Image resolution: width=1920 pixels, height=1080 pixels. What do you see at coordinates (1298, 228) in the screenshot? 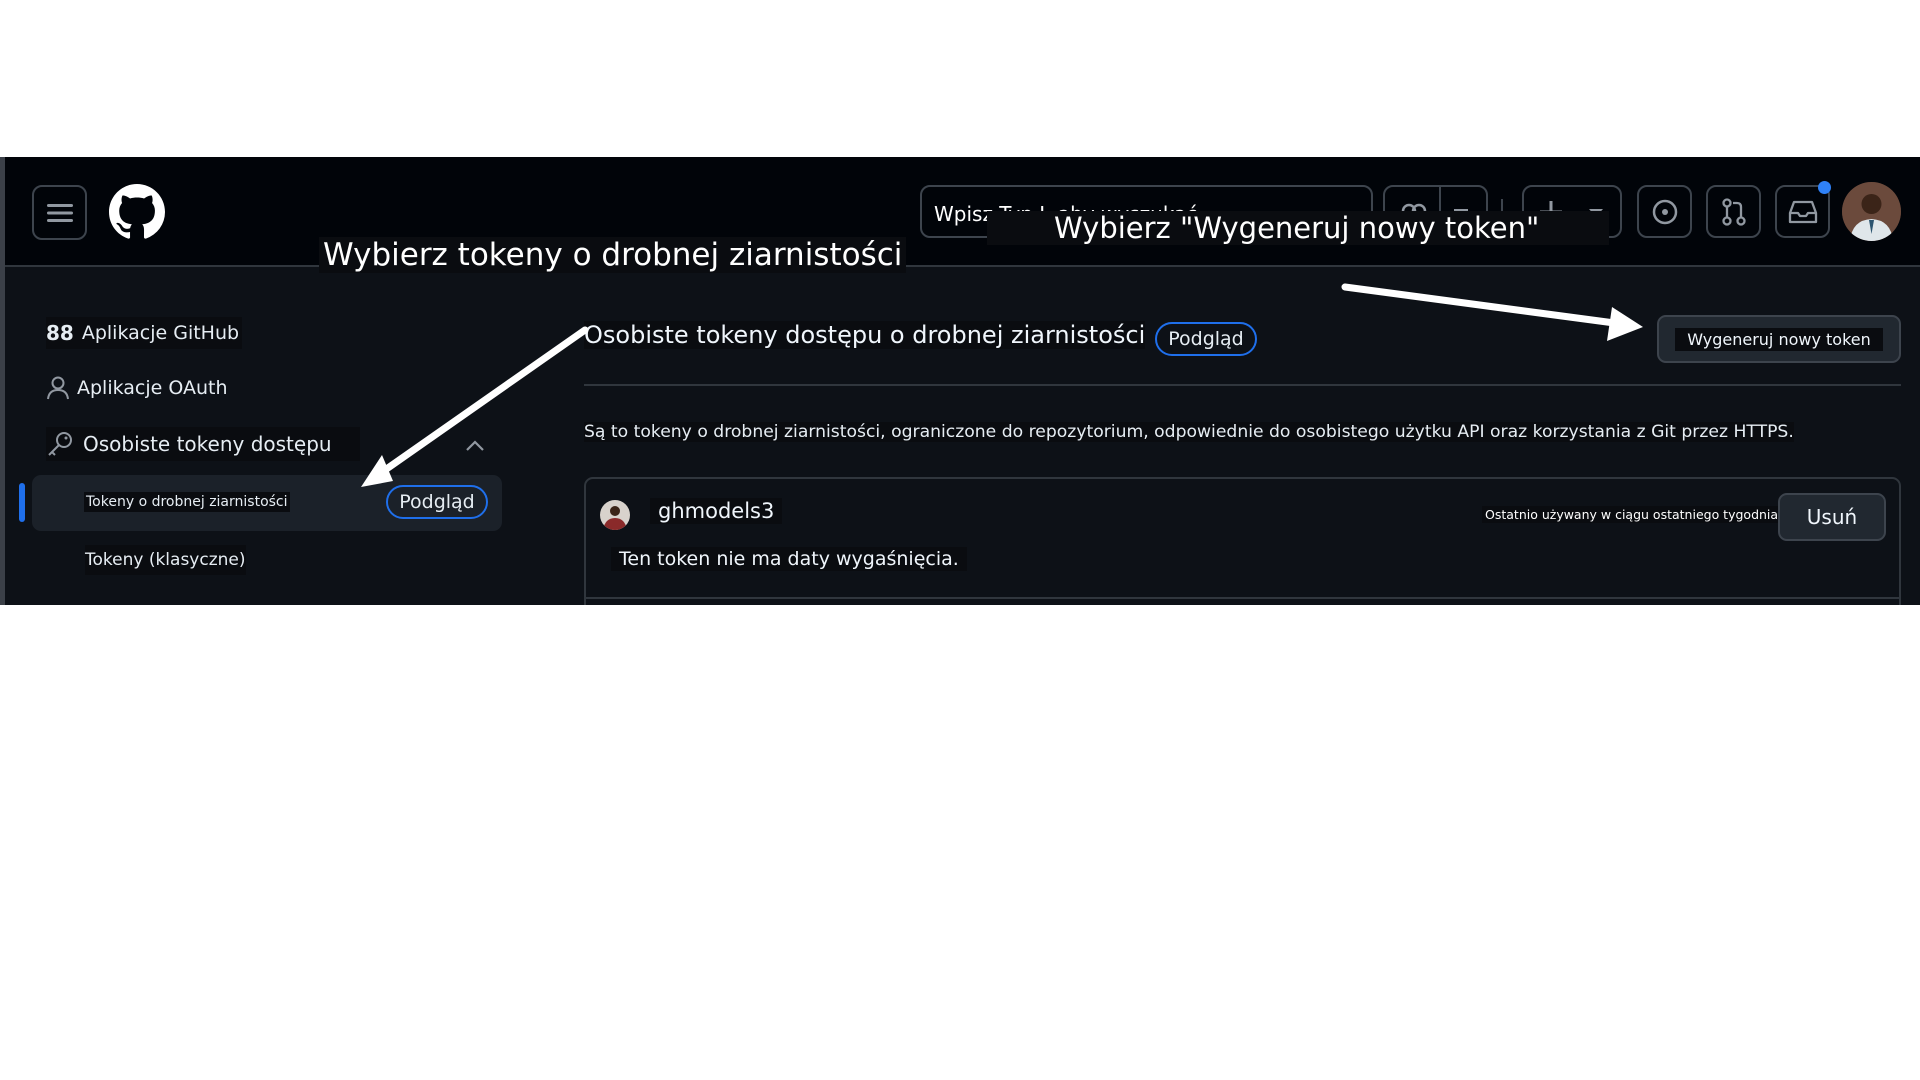
I see `annotation-generate: Wybierz "Wygeneruj nowy token"` at bounding box center [1298, 228].